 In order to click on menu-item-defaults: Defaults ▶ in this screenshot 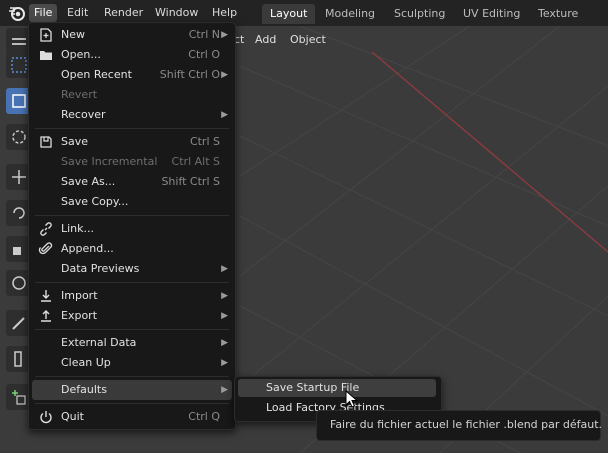, I will do `click(132, 390)`.